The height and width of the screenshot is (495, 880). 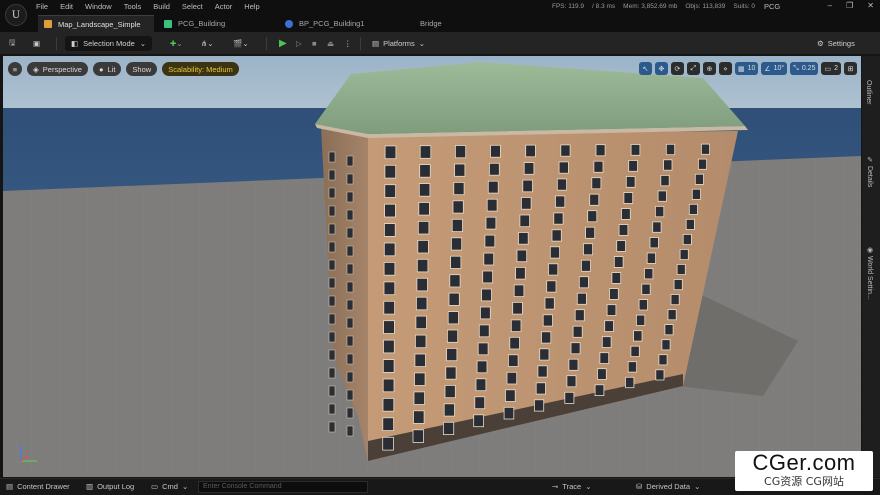 I want to click on details-label: Details, so click(x=869, y=176).